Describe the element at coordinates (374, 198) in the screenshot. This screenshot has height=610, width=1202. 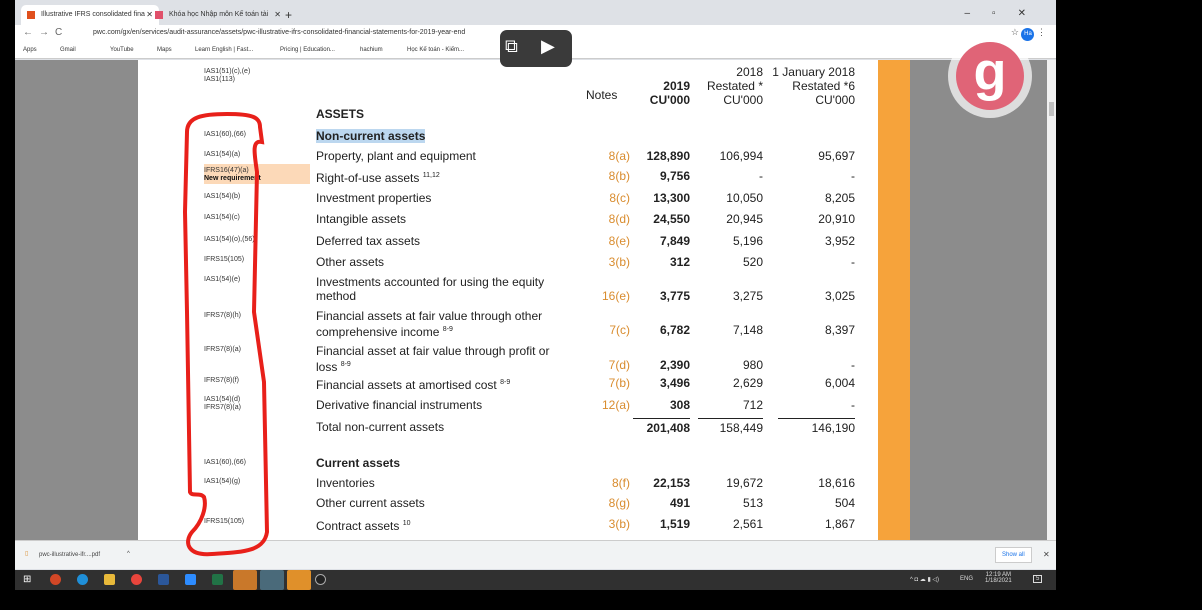
I see `line-item-label: Investment properties` at that location.